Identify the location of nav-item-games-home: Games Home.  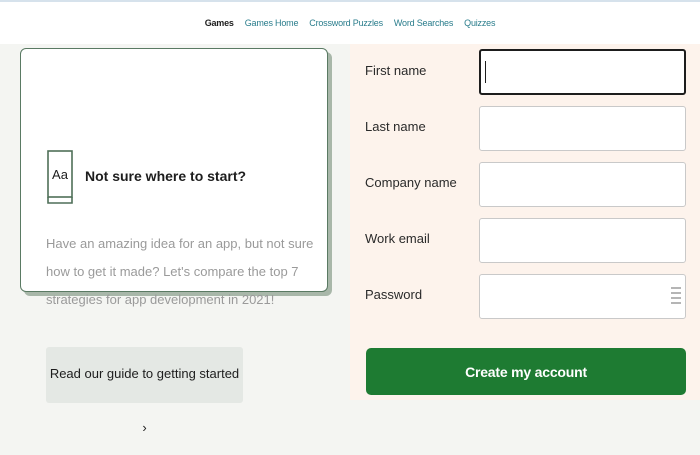
(272, 23).